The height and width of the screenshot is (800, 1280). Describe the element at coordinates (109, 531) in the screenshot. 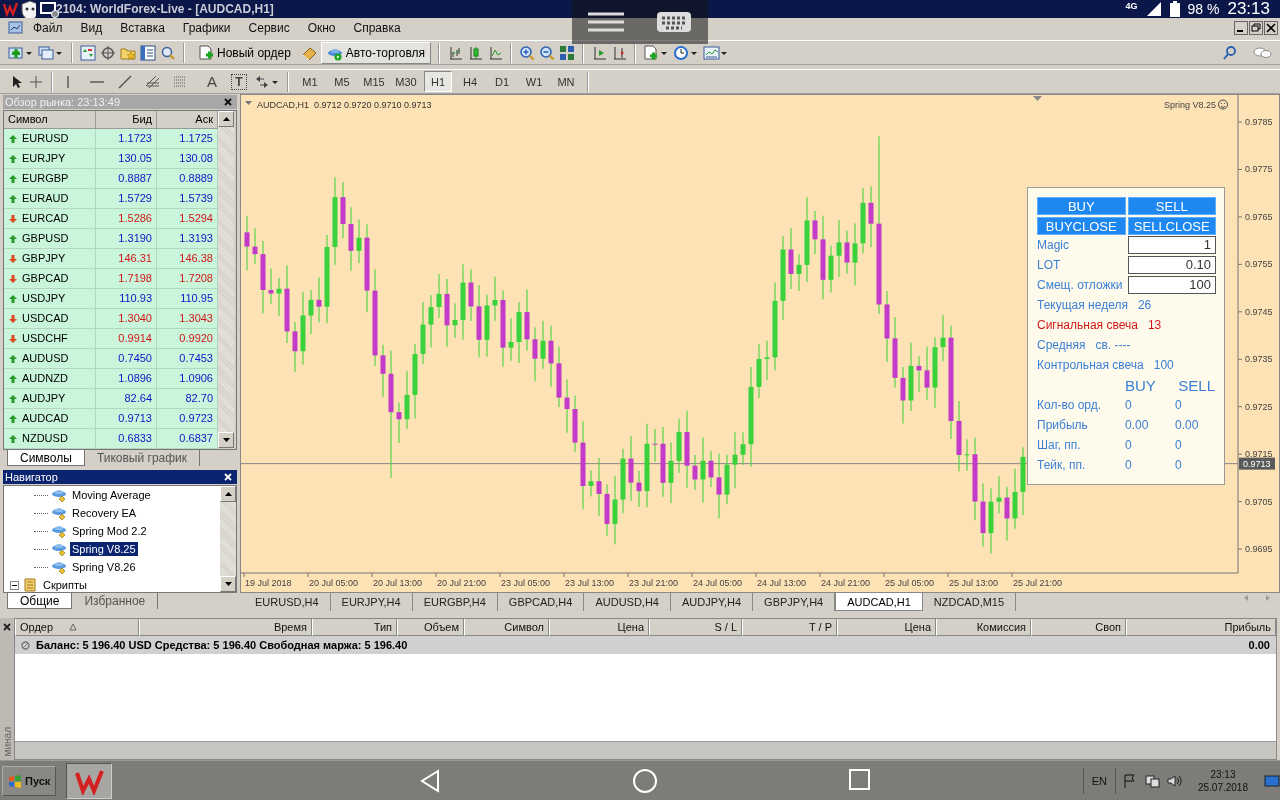

I see `tree-item: Spring Mod 2.2` at that location.